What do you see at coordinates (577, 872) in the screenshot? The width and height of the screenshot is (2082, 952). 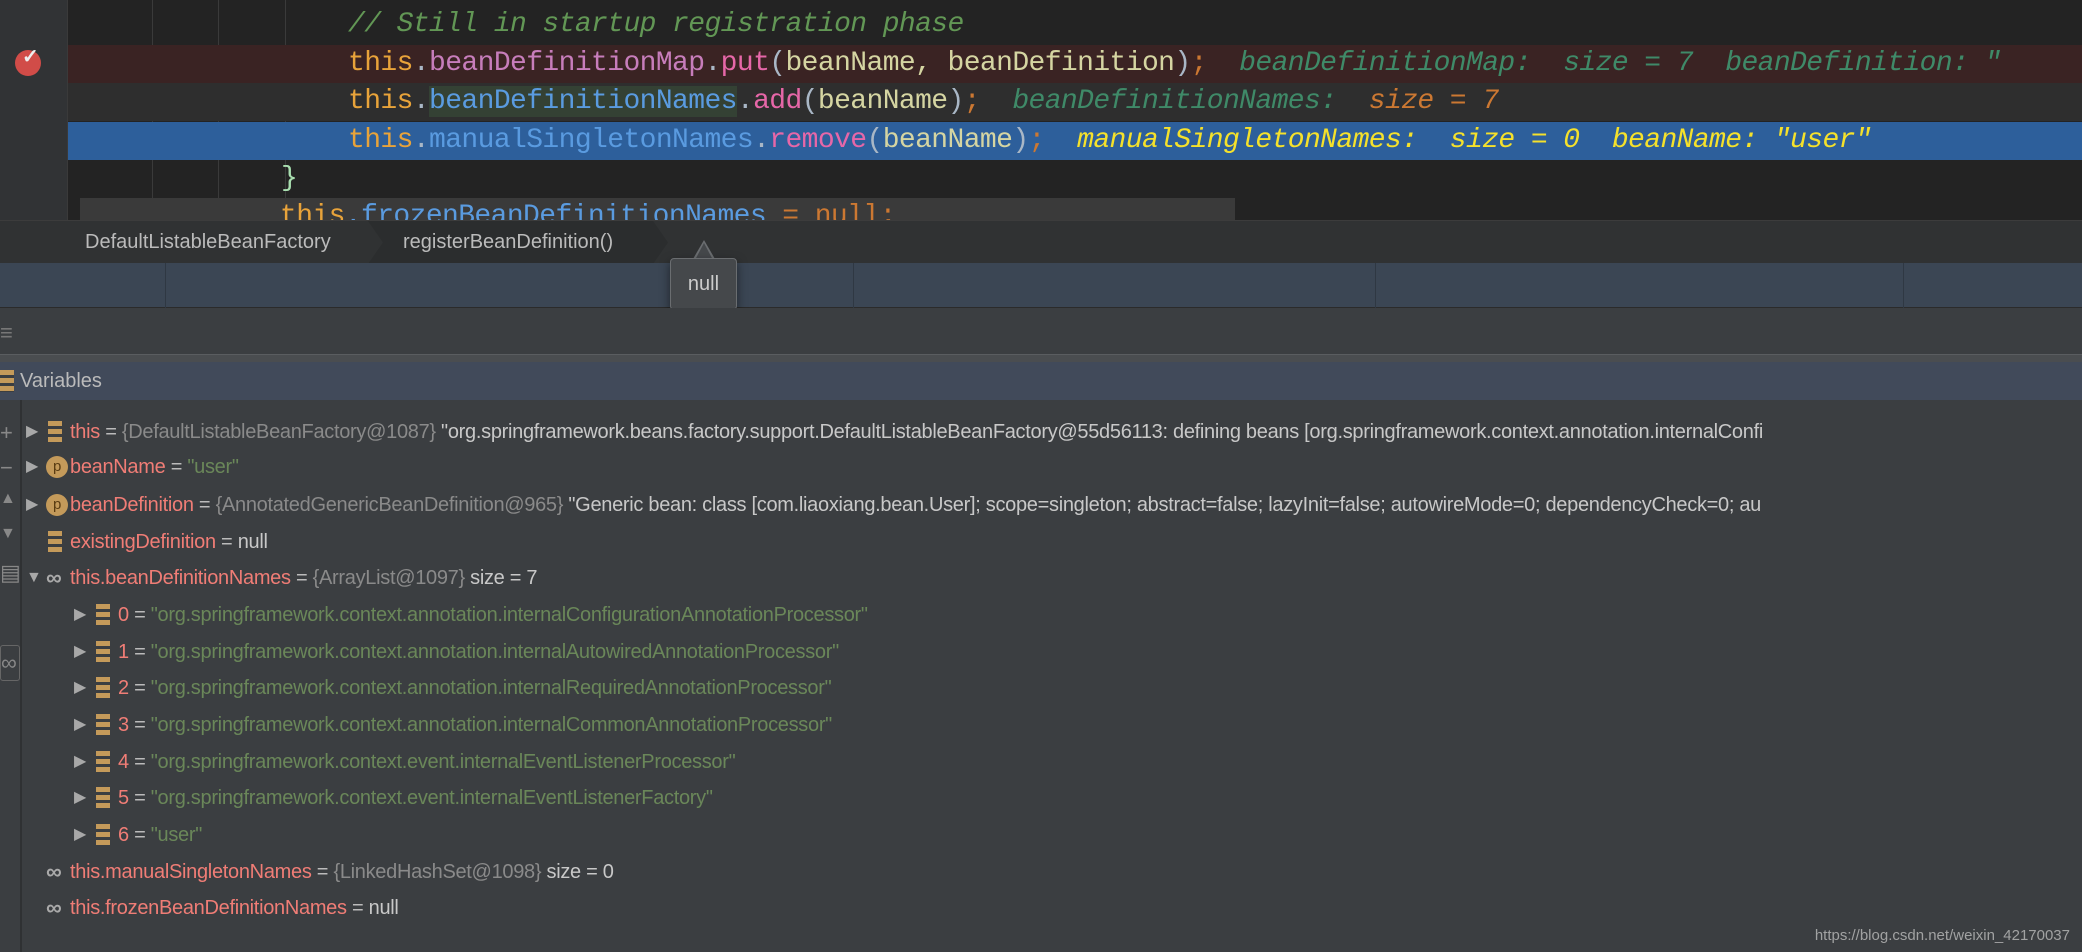 I see `variable-value: size = 0` at bounding box center [577, 872].